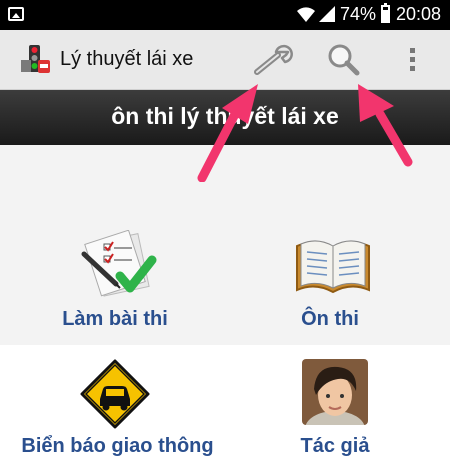 Image resolution: width=450 pixels, height=476 pixels. I want to click on exam-label: Làm bài thi, so click(115, 319).